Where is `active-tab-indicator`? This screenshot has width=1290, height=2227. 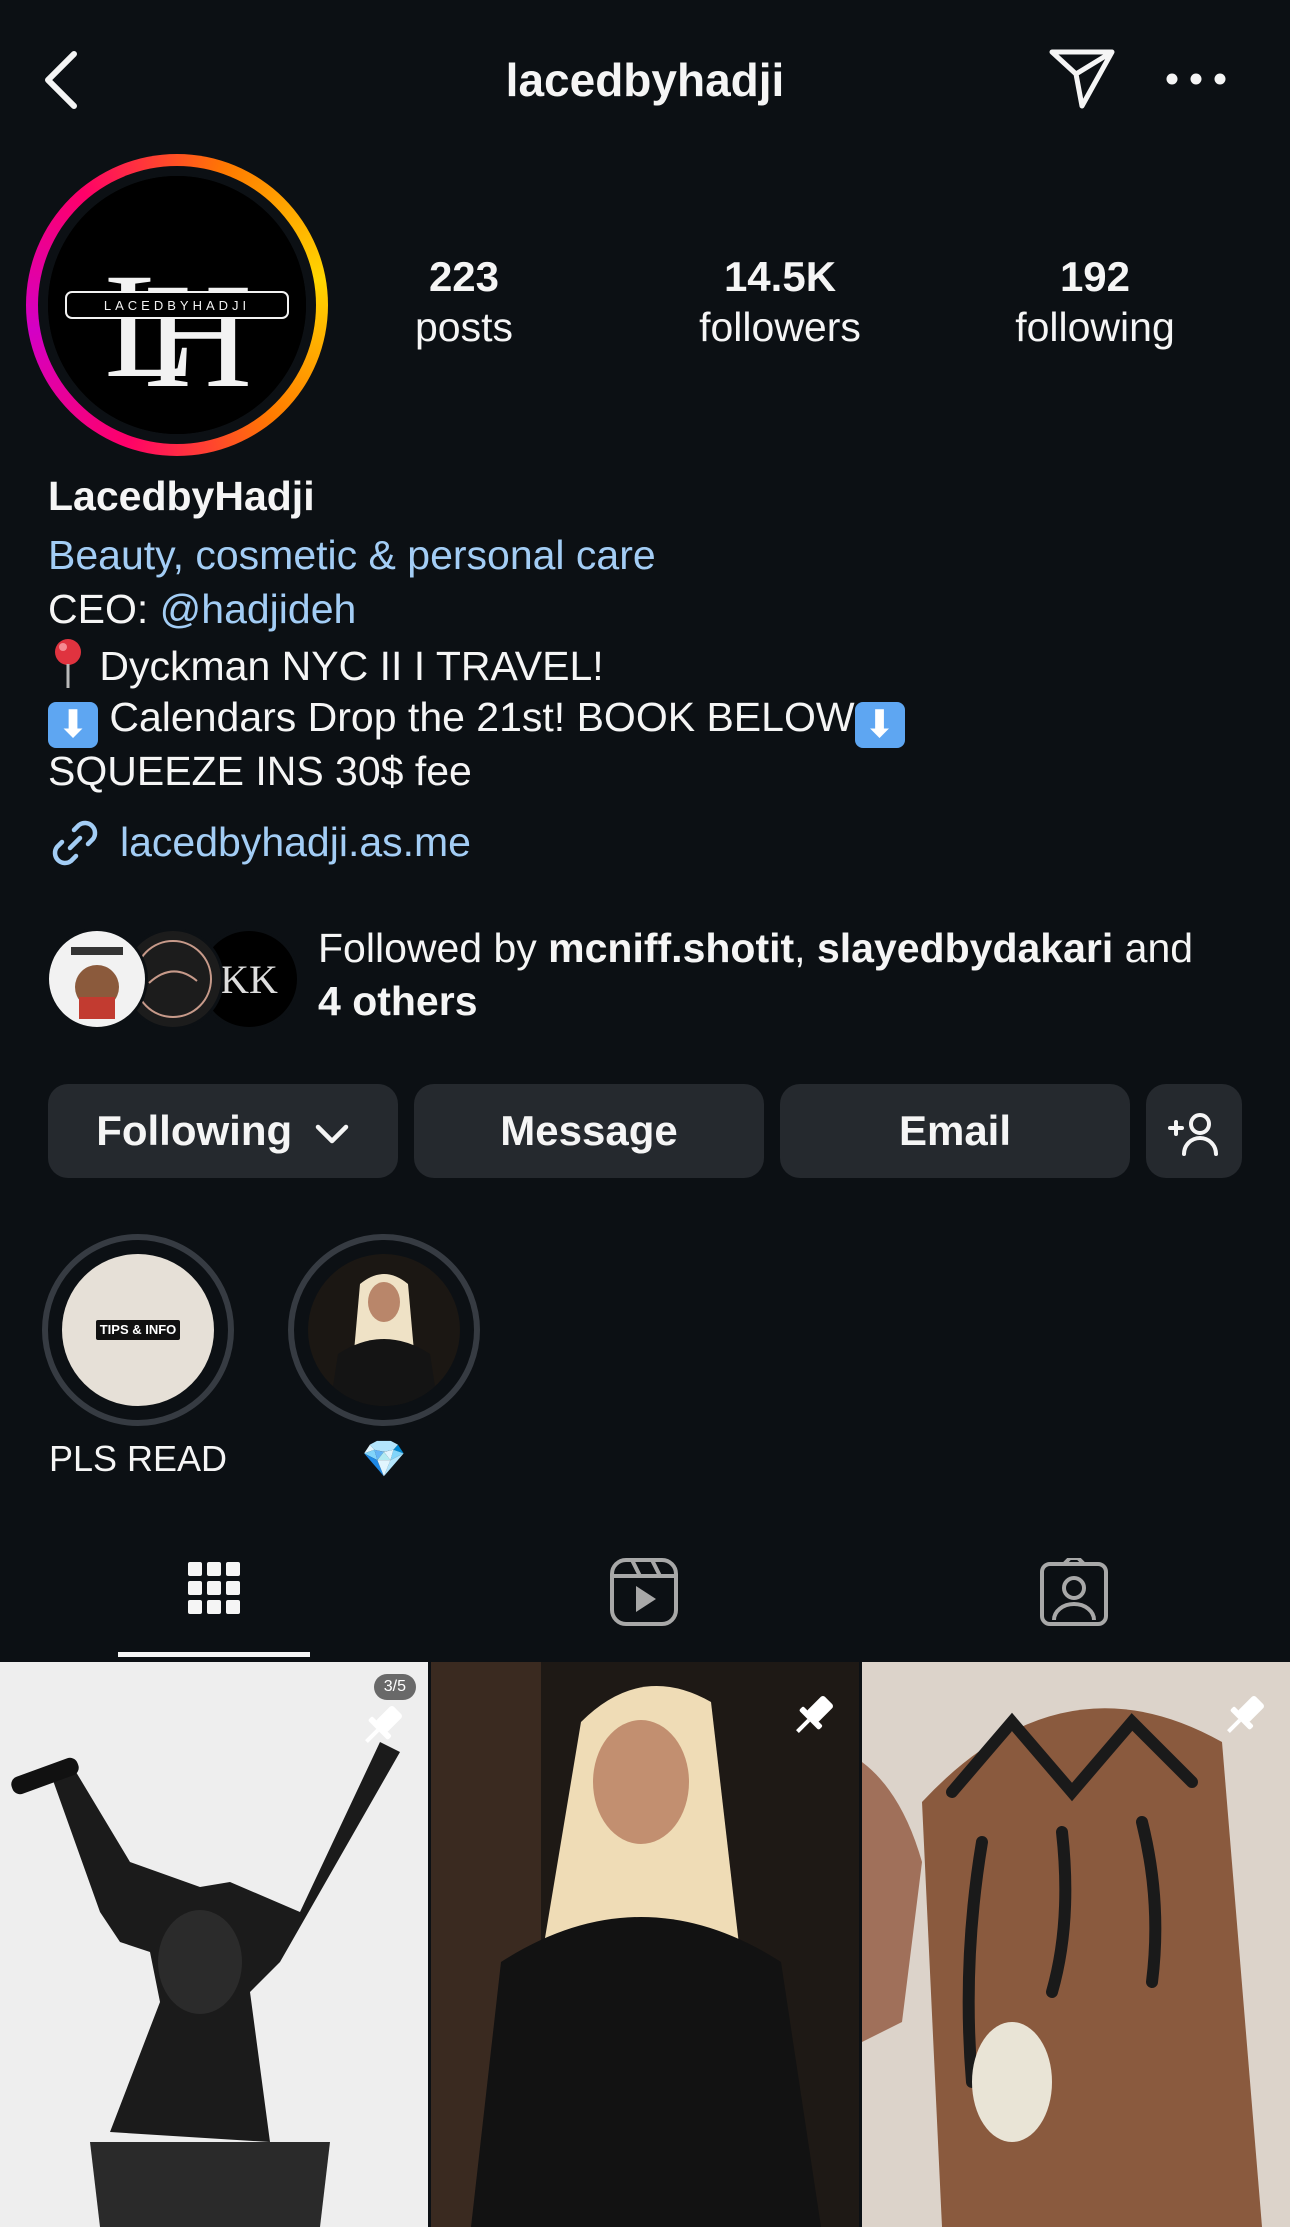
active-tab-indicator is located at coordinates (214, 1654).